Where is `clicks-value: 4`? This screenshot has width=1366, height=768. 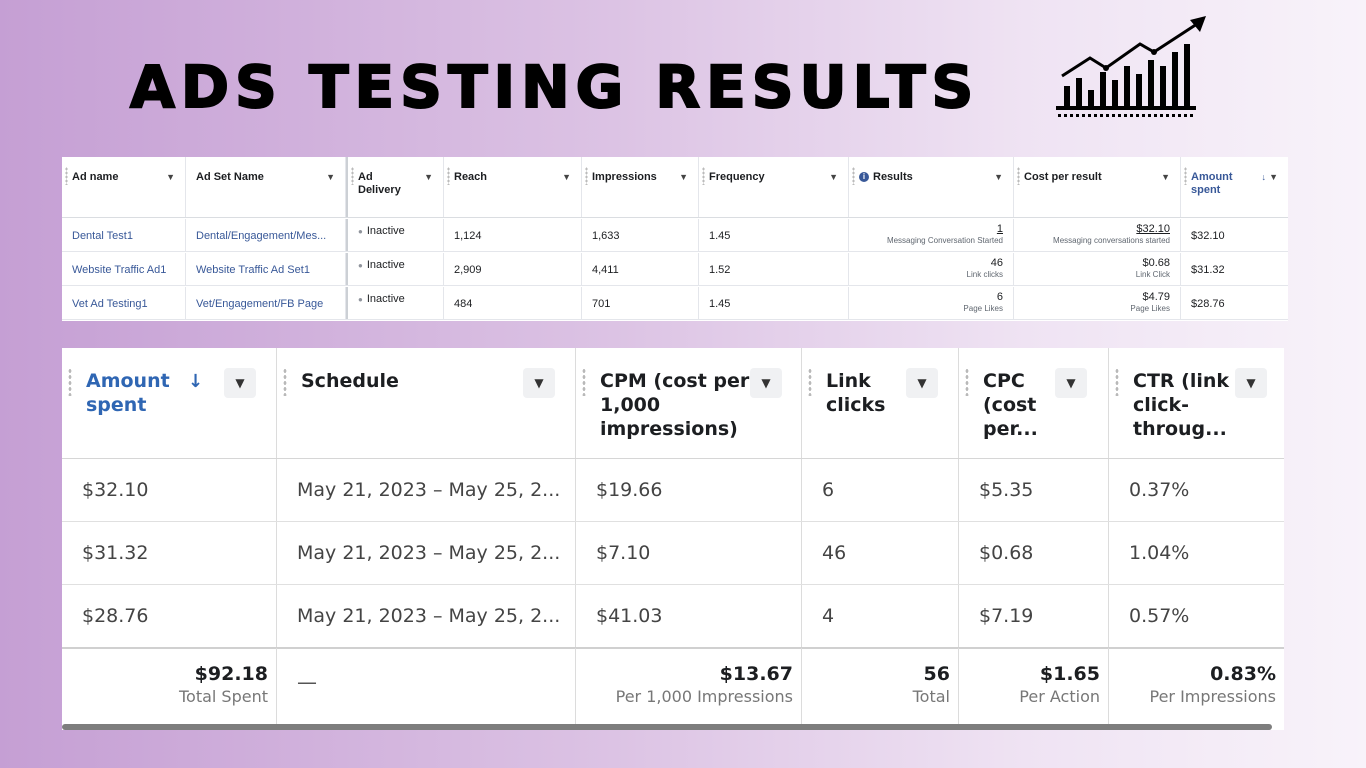
clicks-value: 4 is located at coordinates (880, 616).